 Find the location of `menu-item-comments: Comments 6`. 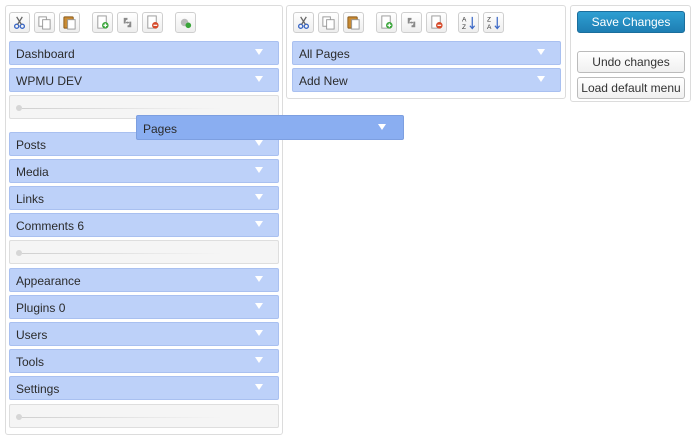

menu-item-comments: Comments 6 is located at coordinates (144, 225).